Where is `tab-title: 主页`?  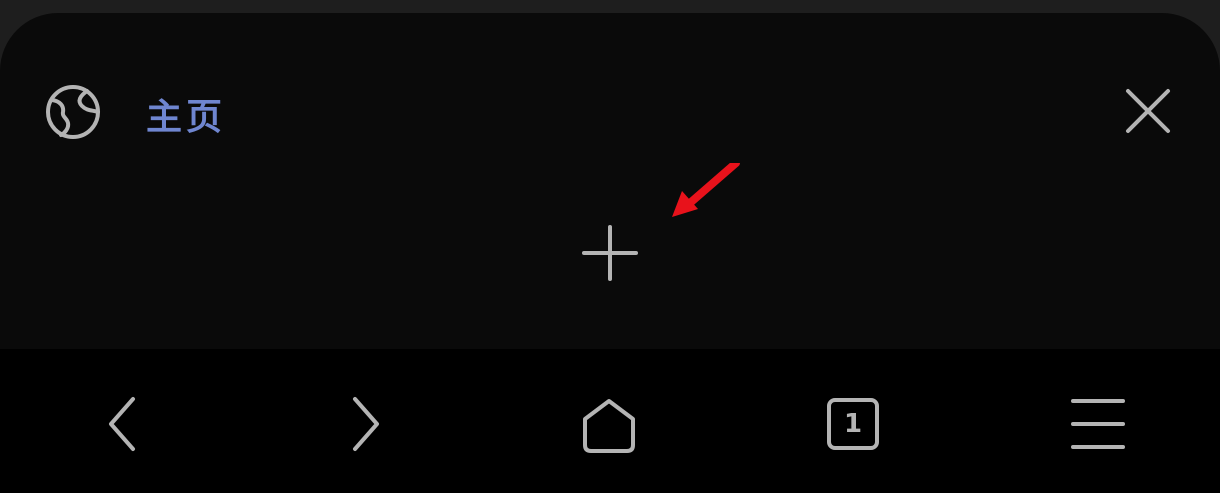 tab-title: 主页 is located at coordinates (186, 114).